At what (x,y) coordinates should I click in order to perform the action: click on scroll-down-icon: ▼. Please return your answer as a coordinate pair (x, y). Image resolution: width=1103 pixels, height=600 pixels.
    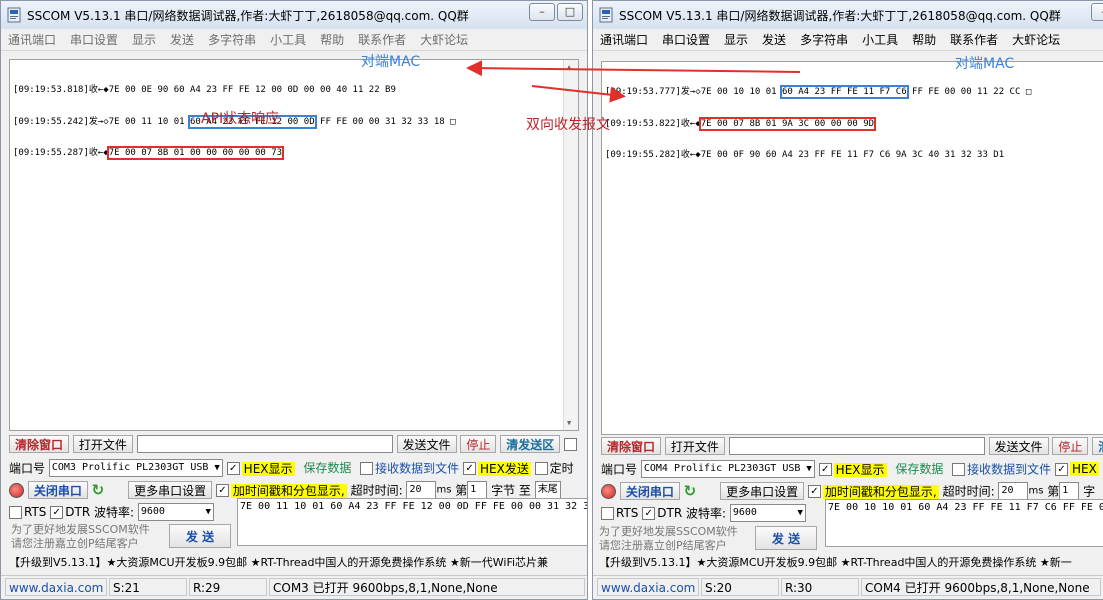
    Looking at the image, I should click on (569, 423).